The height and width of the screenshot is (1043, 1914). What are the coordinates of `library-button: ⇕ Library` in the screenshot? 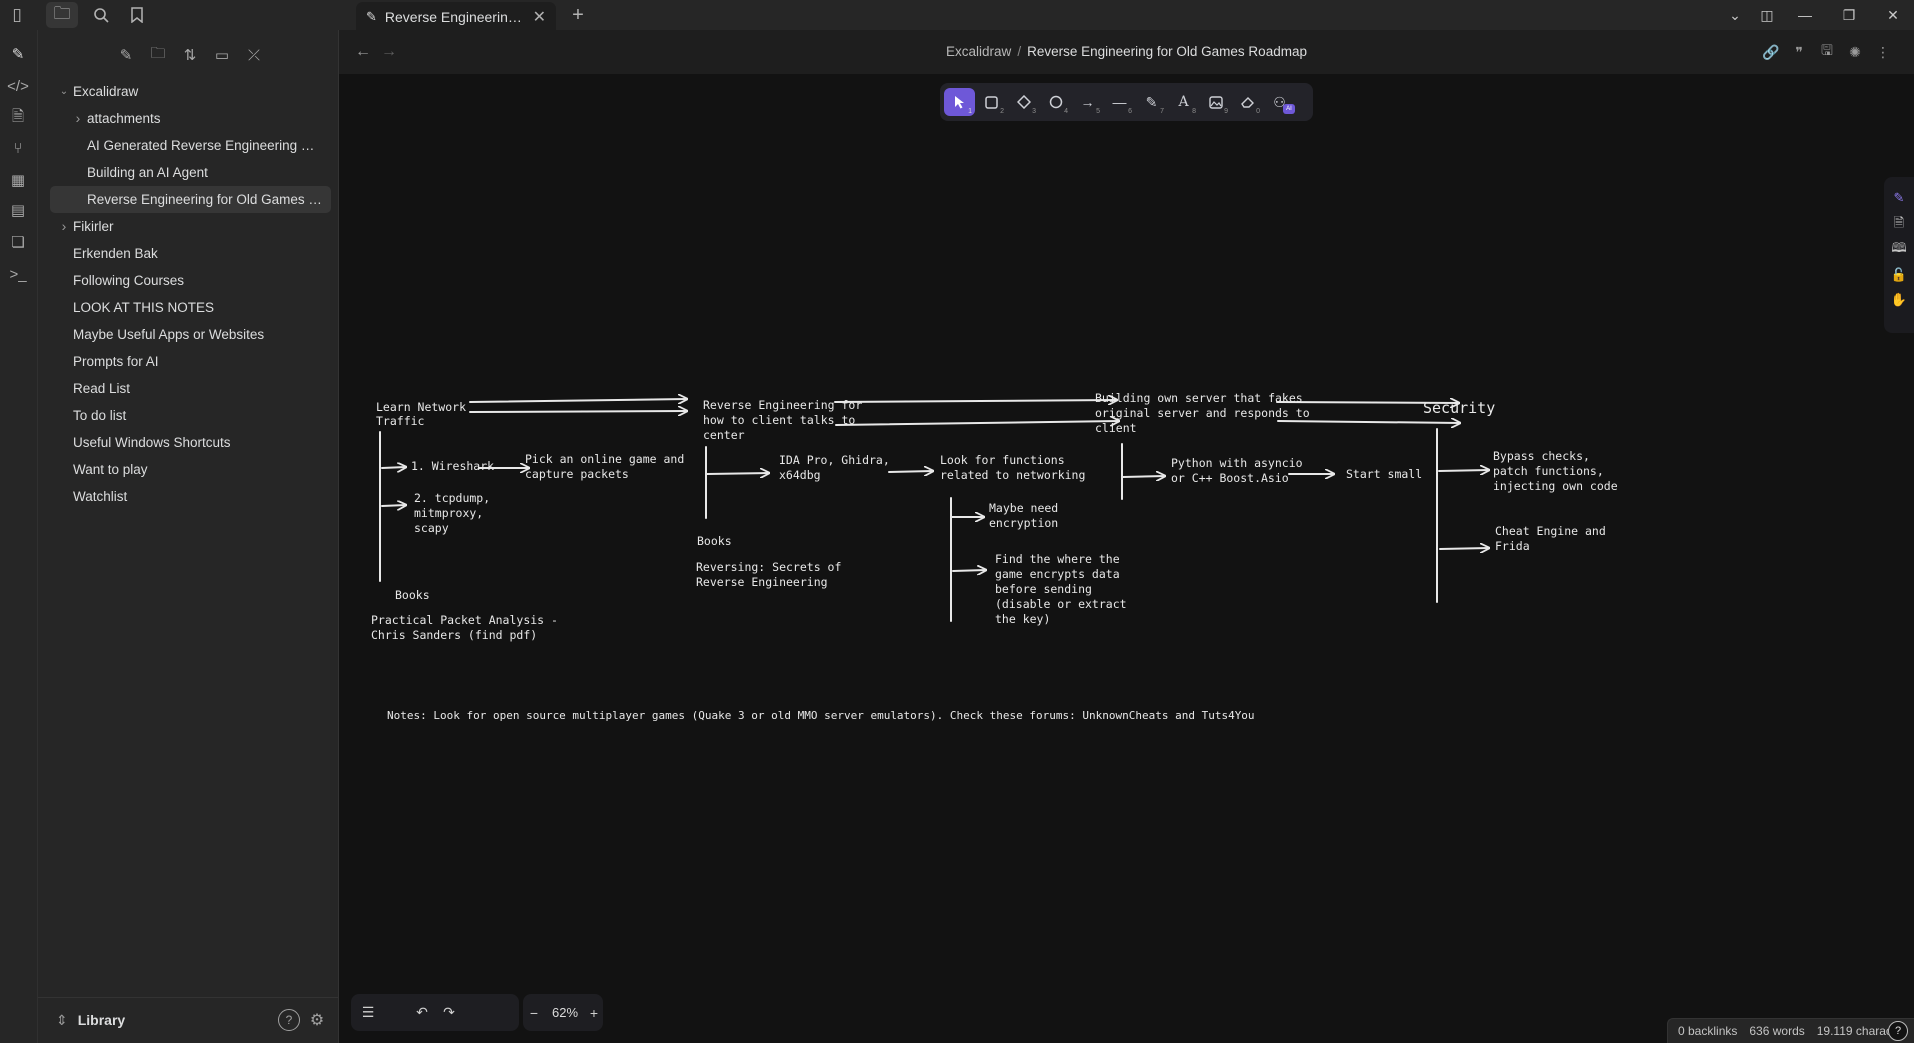 It's located at (90, 1020).